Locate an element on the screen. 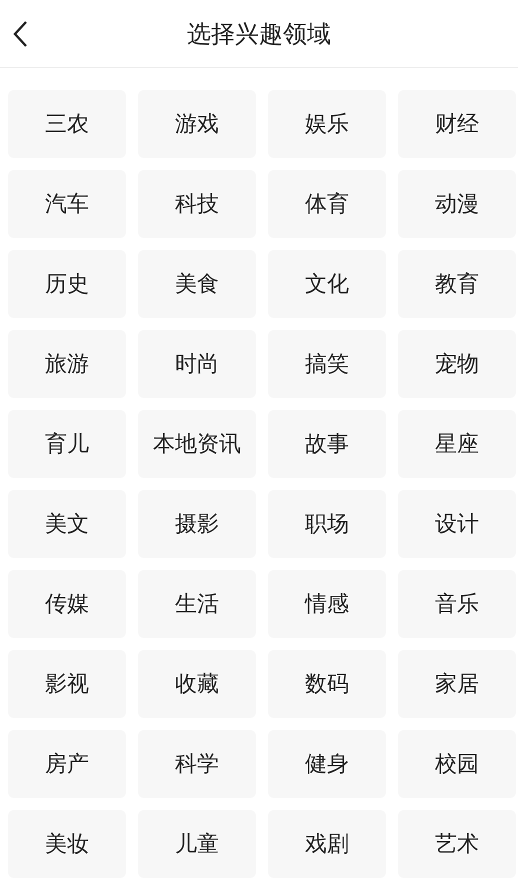 The height and width of the screenshot is (880, 518). topic-tile: 美文 is located at coordinates (67, 524).